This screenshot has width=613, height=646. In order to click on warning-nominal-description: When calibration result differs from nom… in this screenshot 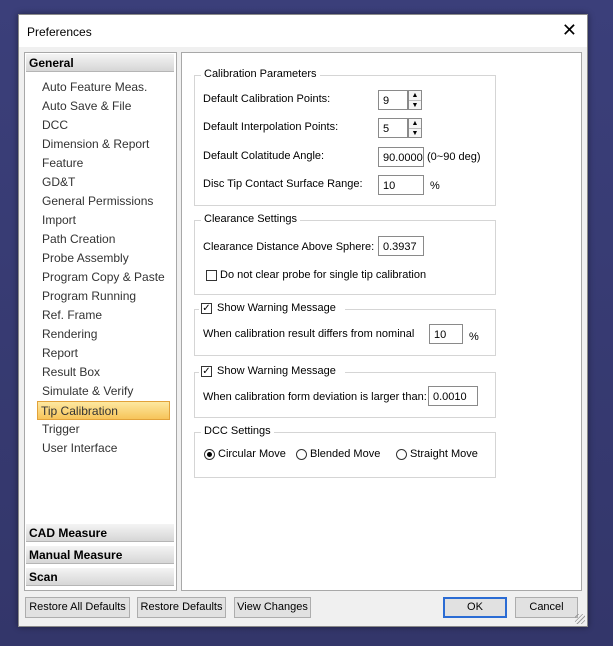, I will do `click(309, 334)`.